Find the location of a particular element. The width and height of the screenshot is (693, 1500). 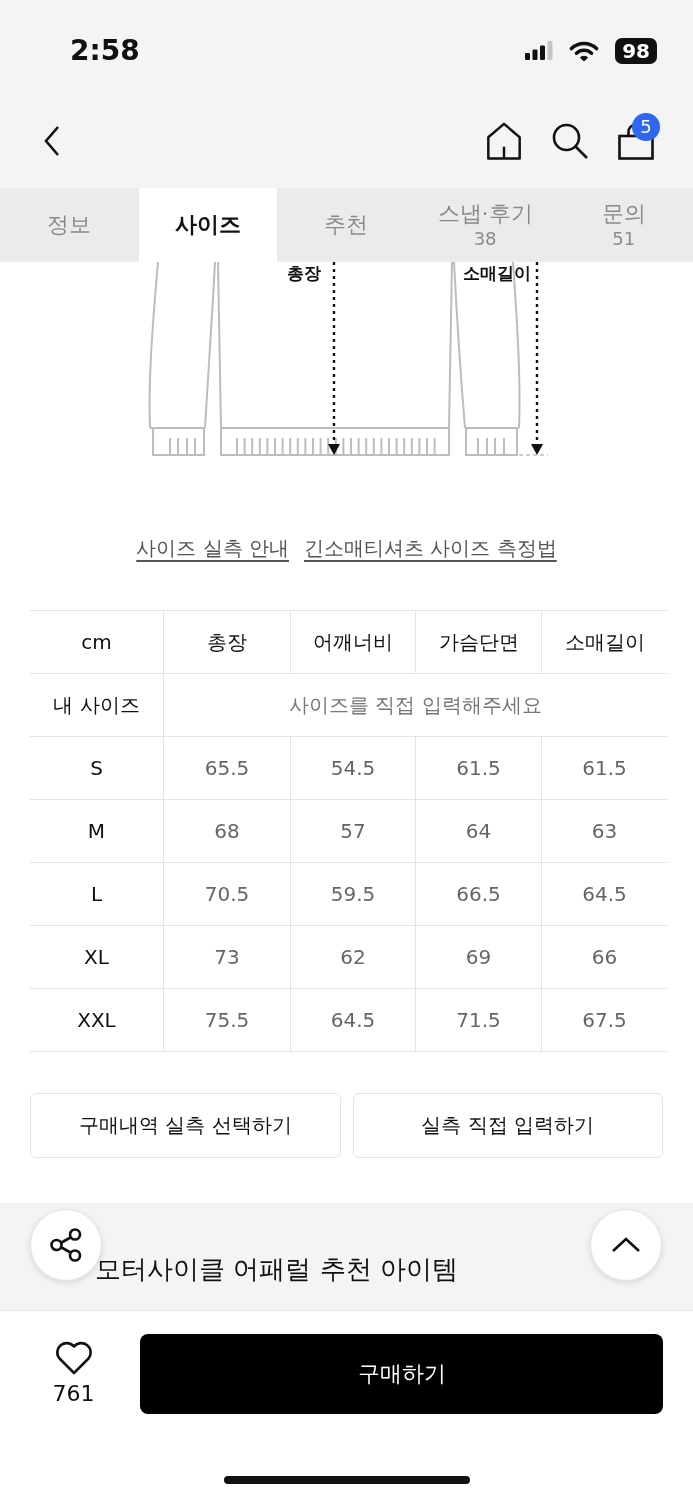

row-header: L is located at coordinates (96, 893).